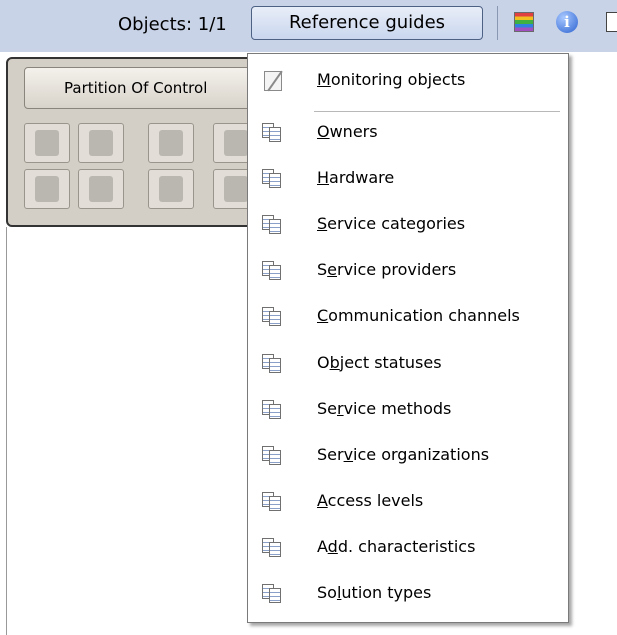 This screenshot has width=617, height=635. What do you see at coordinates (172, 24) in the screenshot?
I see `objects-count-label: Objects: 1/1` at bounding box center [172, 24].